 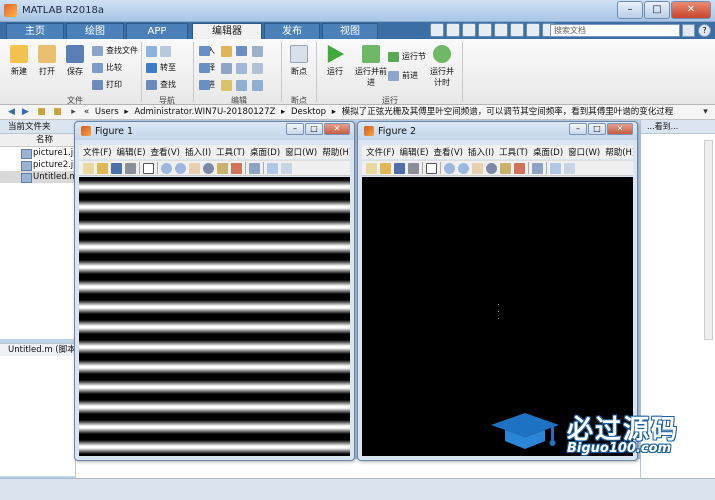 I want to click on up-folder-icon: ■, so click(x=41, y=112).